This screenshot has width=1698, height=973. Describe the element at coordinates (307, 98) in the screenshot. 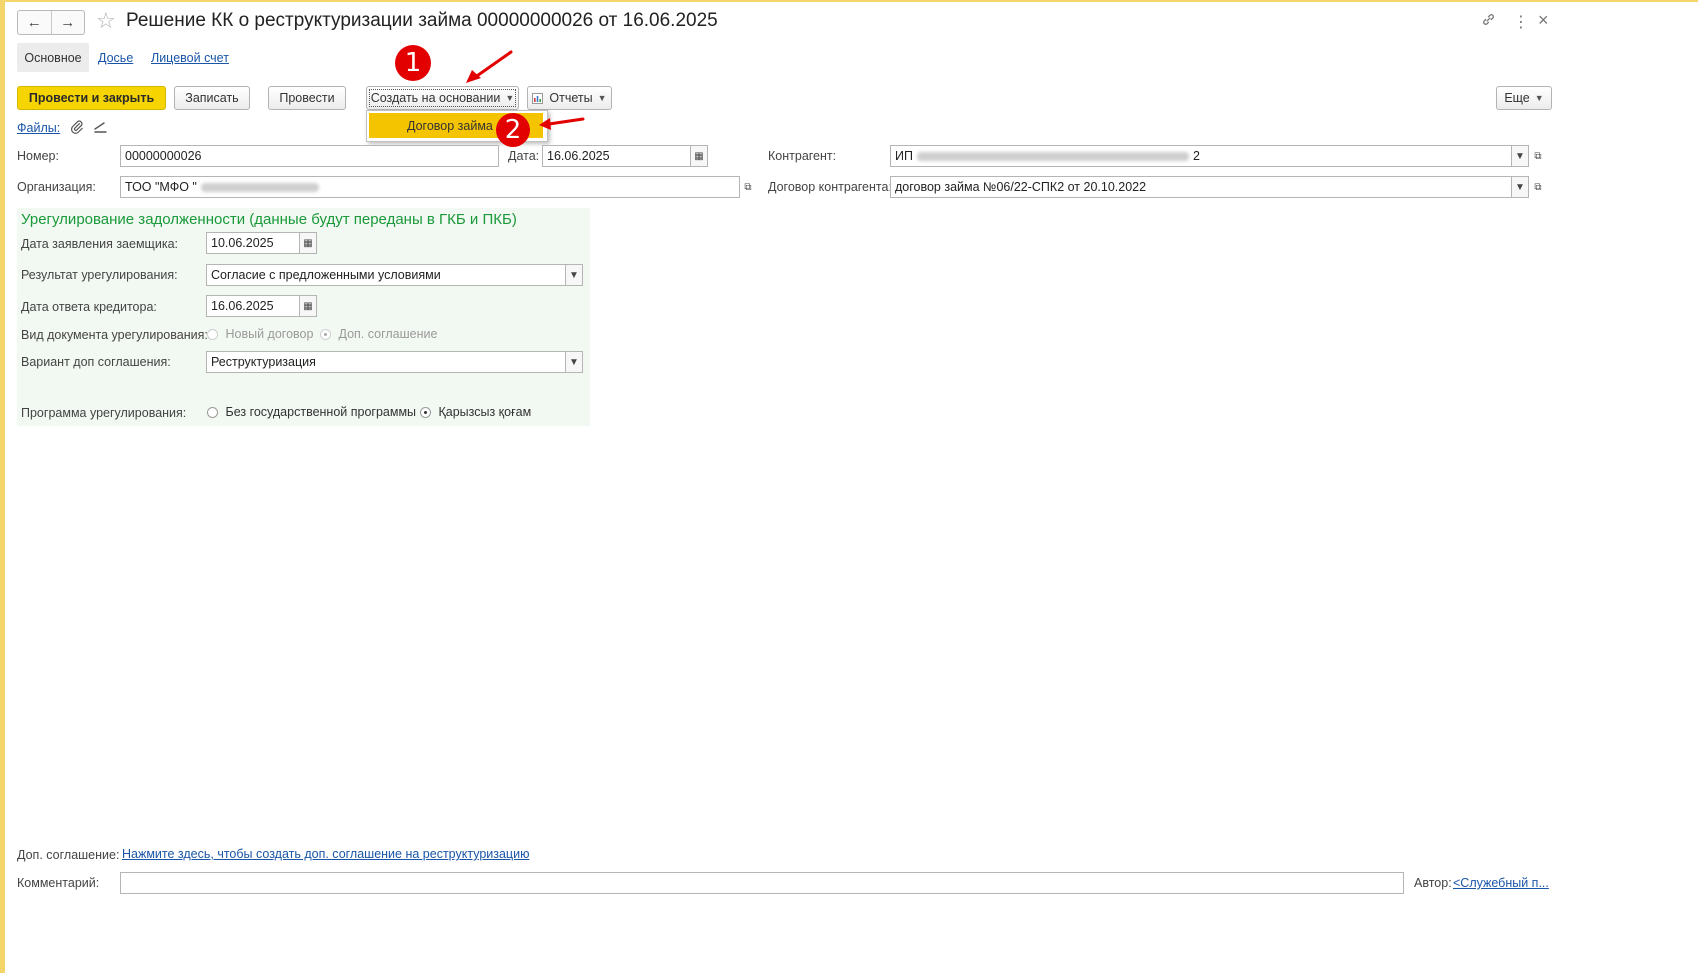

I see `post-button: Провести` at that location.